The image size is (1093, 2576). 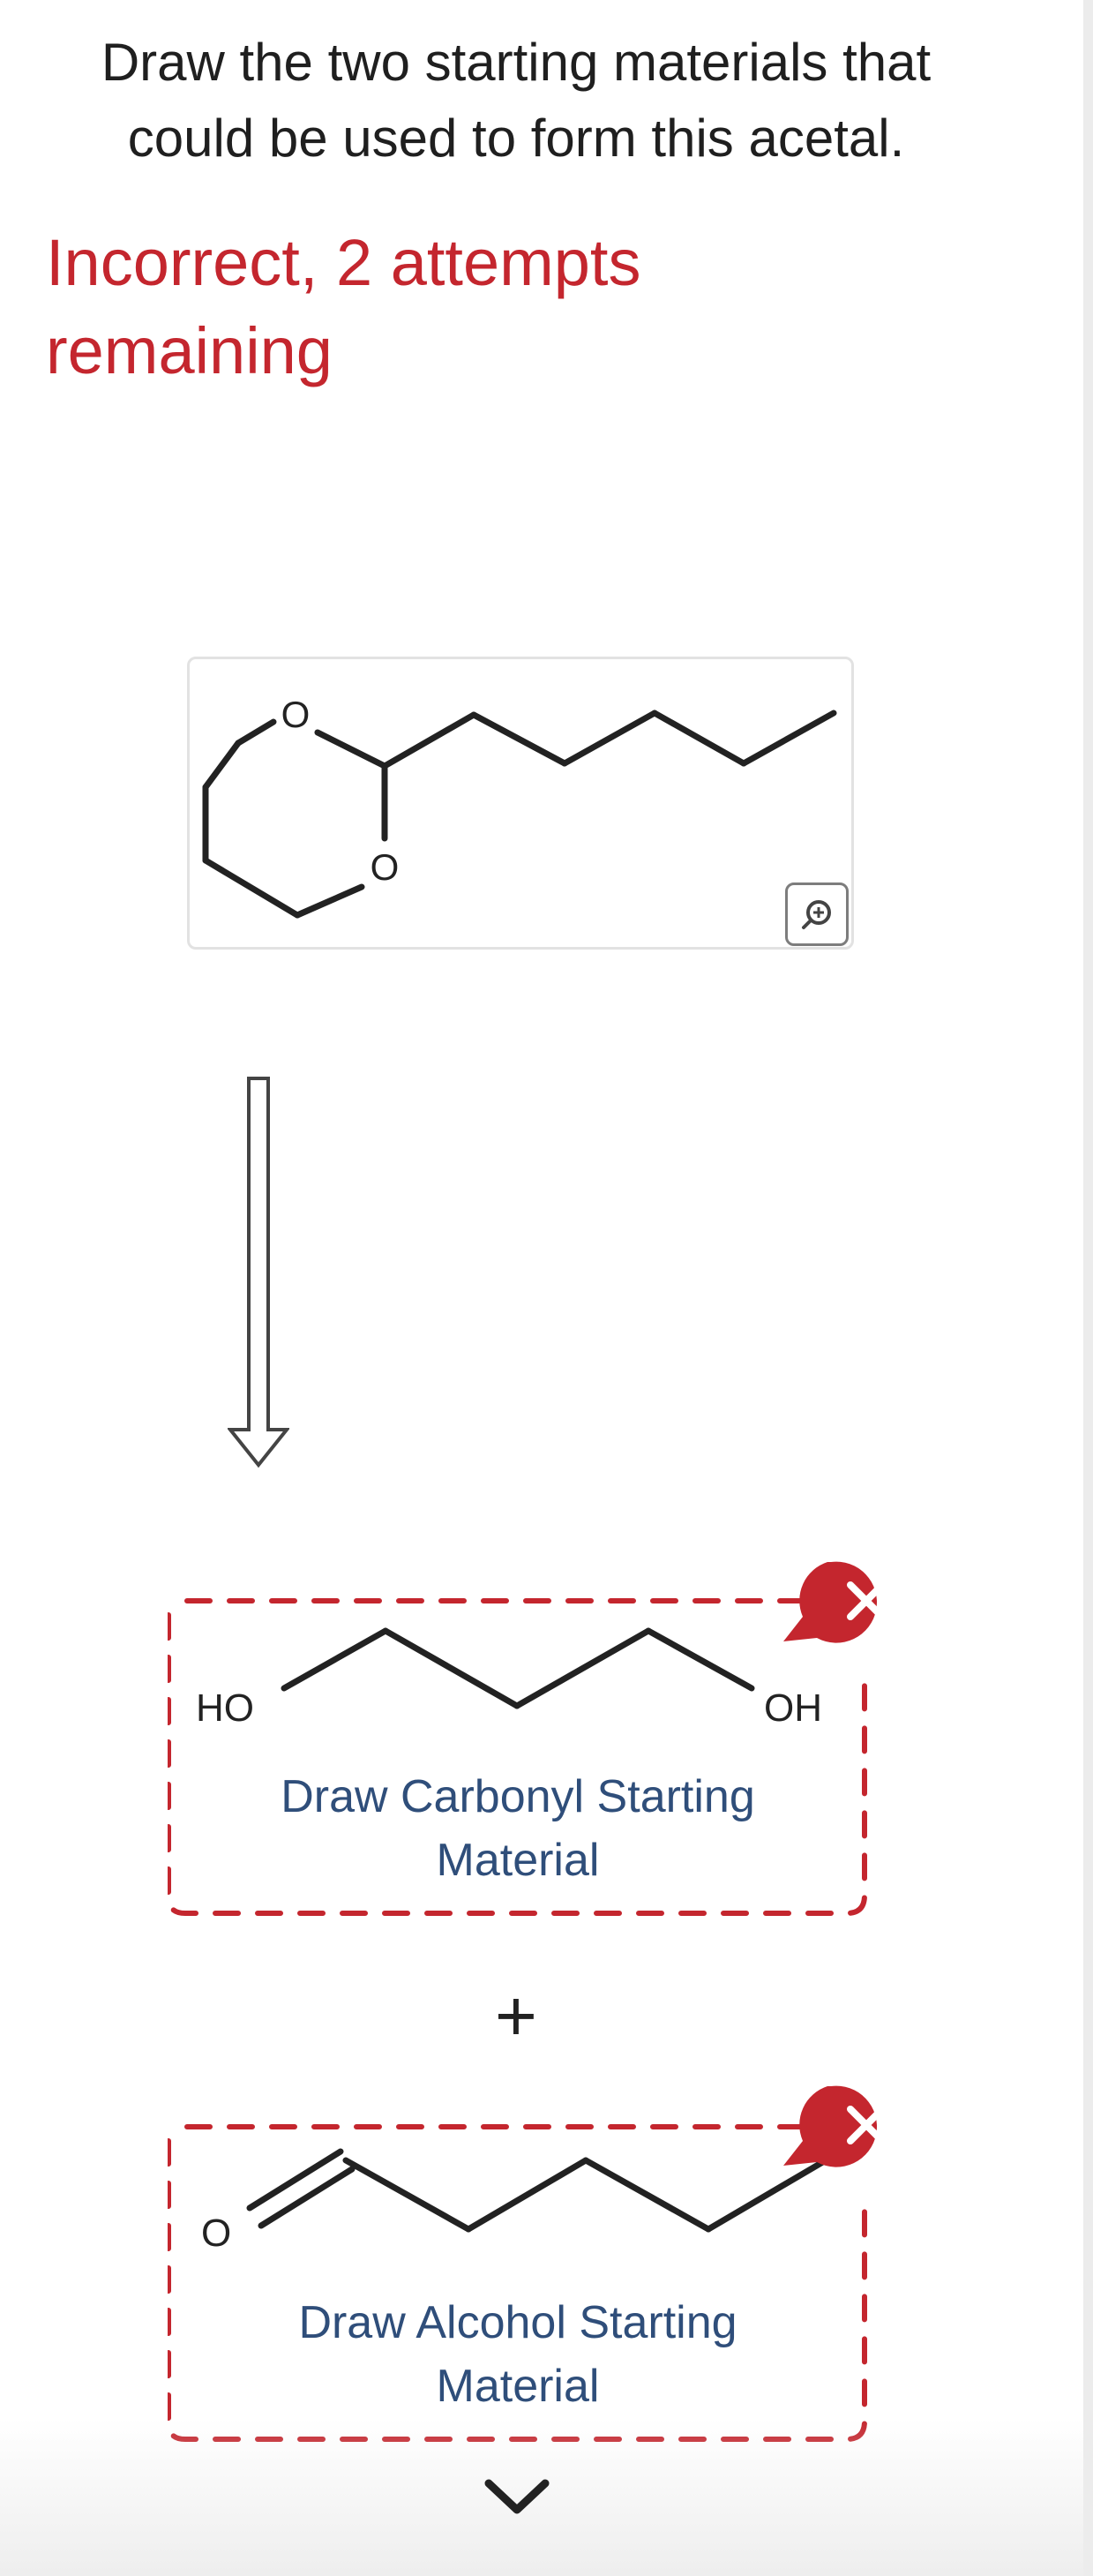 I want to click on alcohol-remove-button, so click(x=847, y=2135).